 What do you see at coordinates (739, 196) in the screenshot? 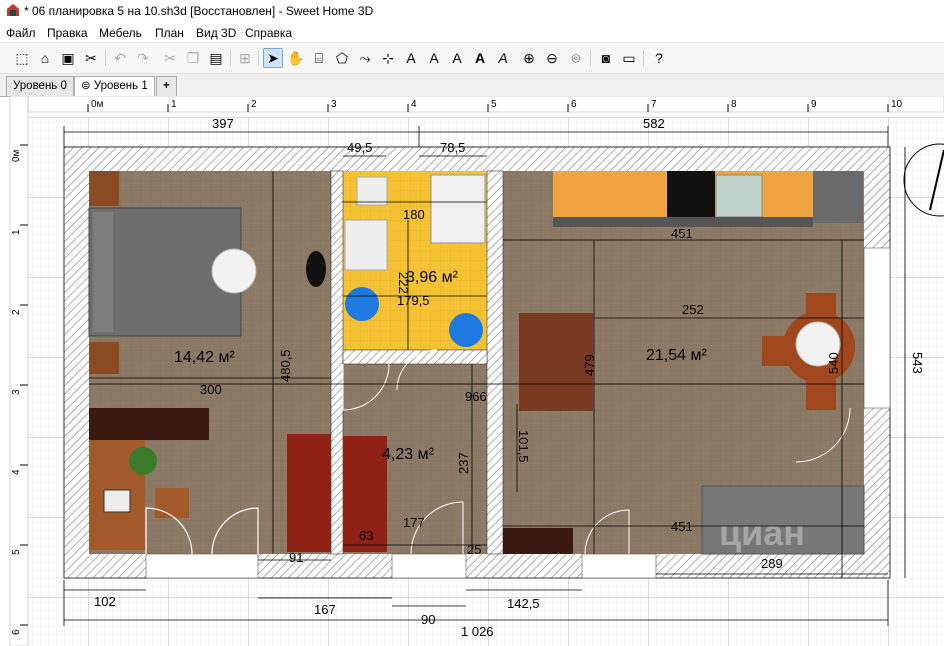
I see `fridge-icon` at bounding box center [739, 196].